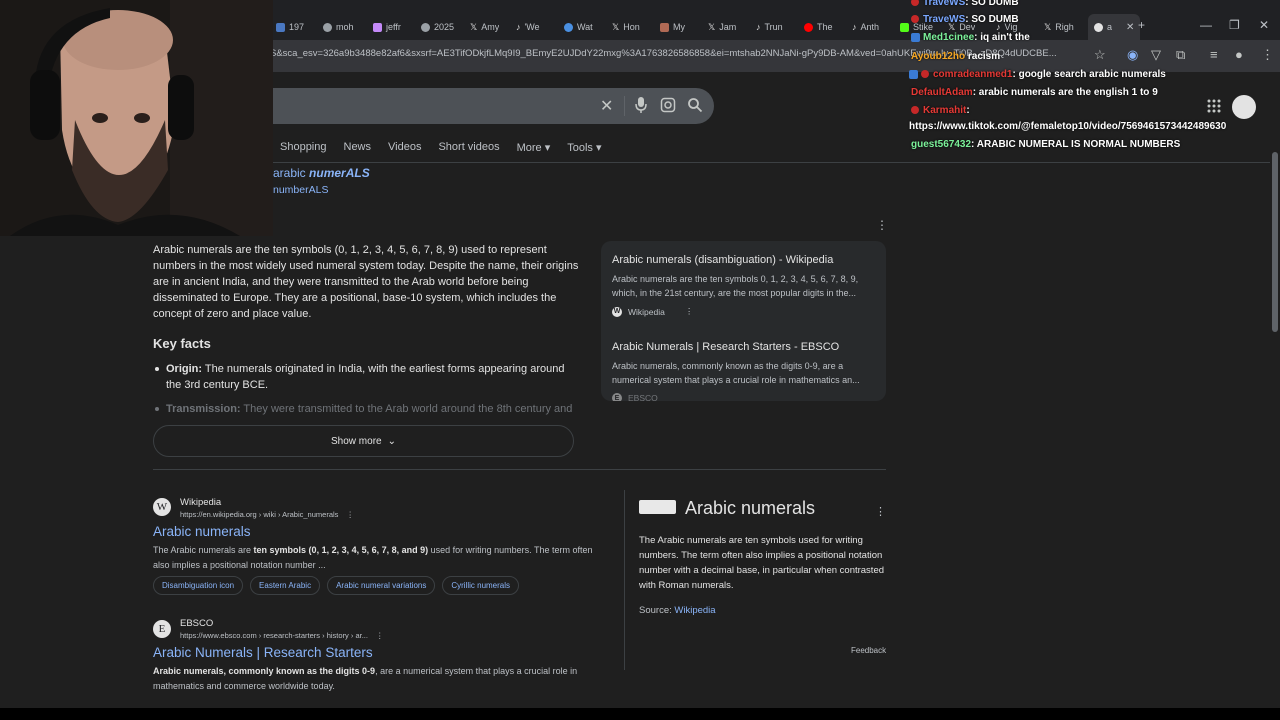 This screenshot has width=1280, height=720. What do you see at coordinates (626, 27) in the screenshot?
I see `browser-tab: 𝕏 Hon` at bounding box center [626, 27].